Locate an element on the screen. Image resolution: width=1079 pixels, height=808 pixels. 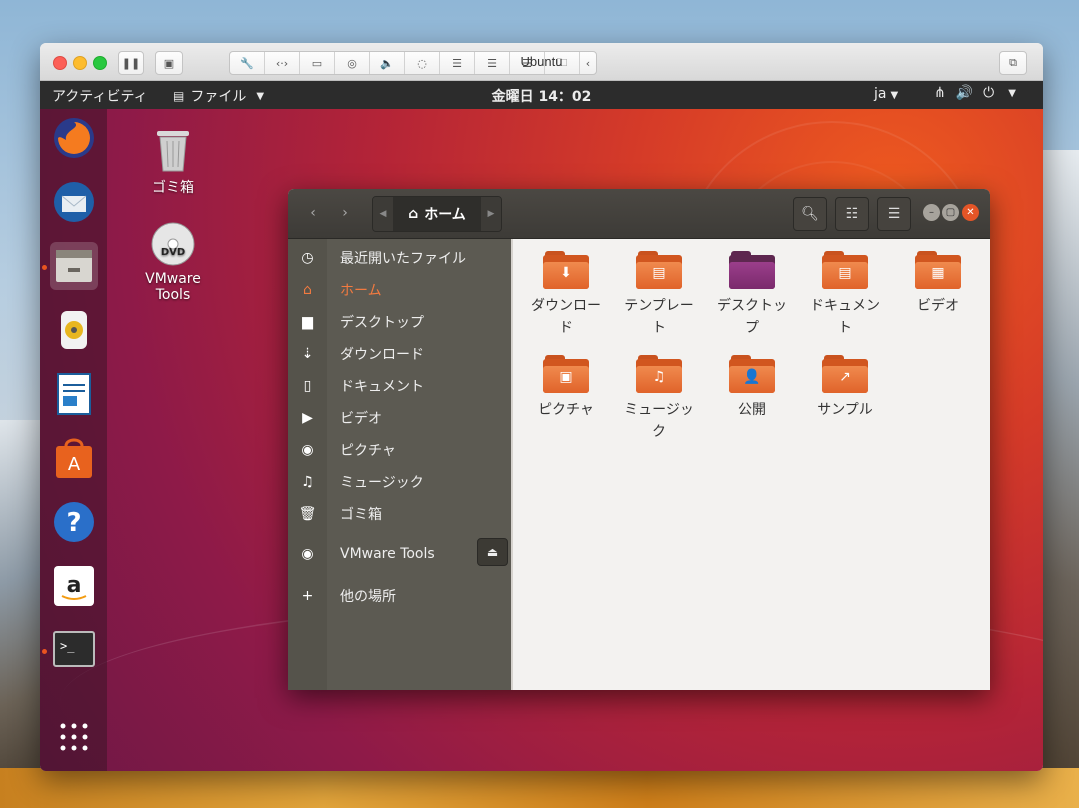
eject-button: ⏏ is located at coordinates (492, 552).